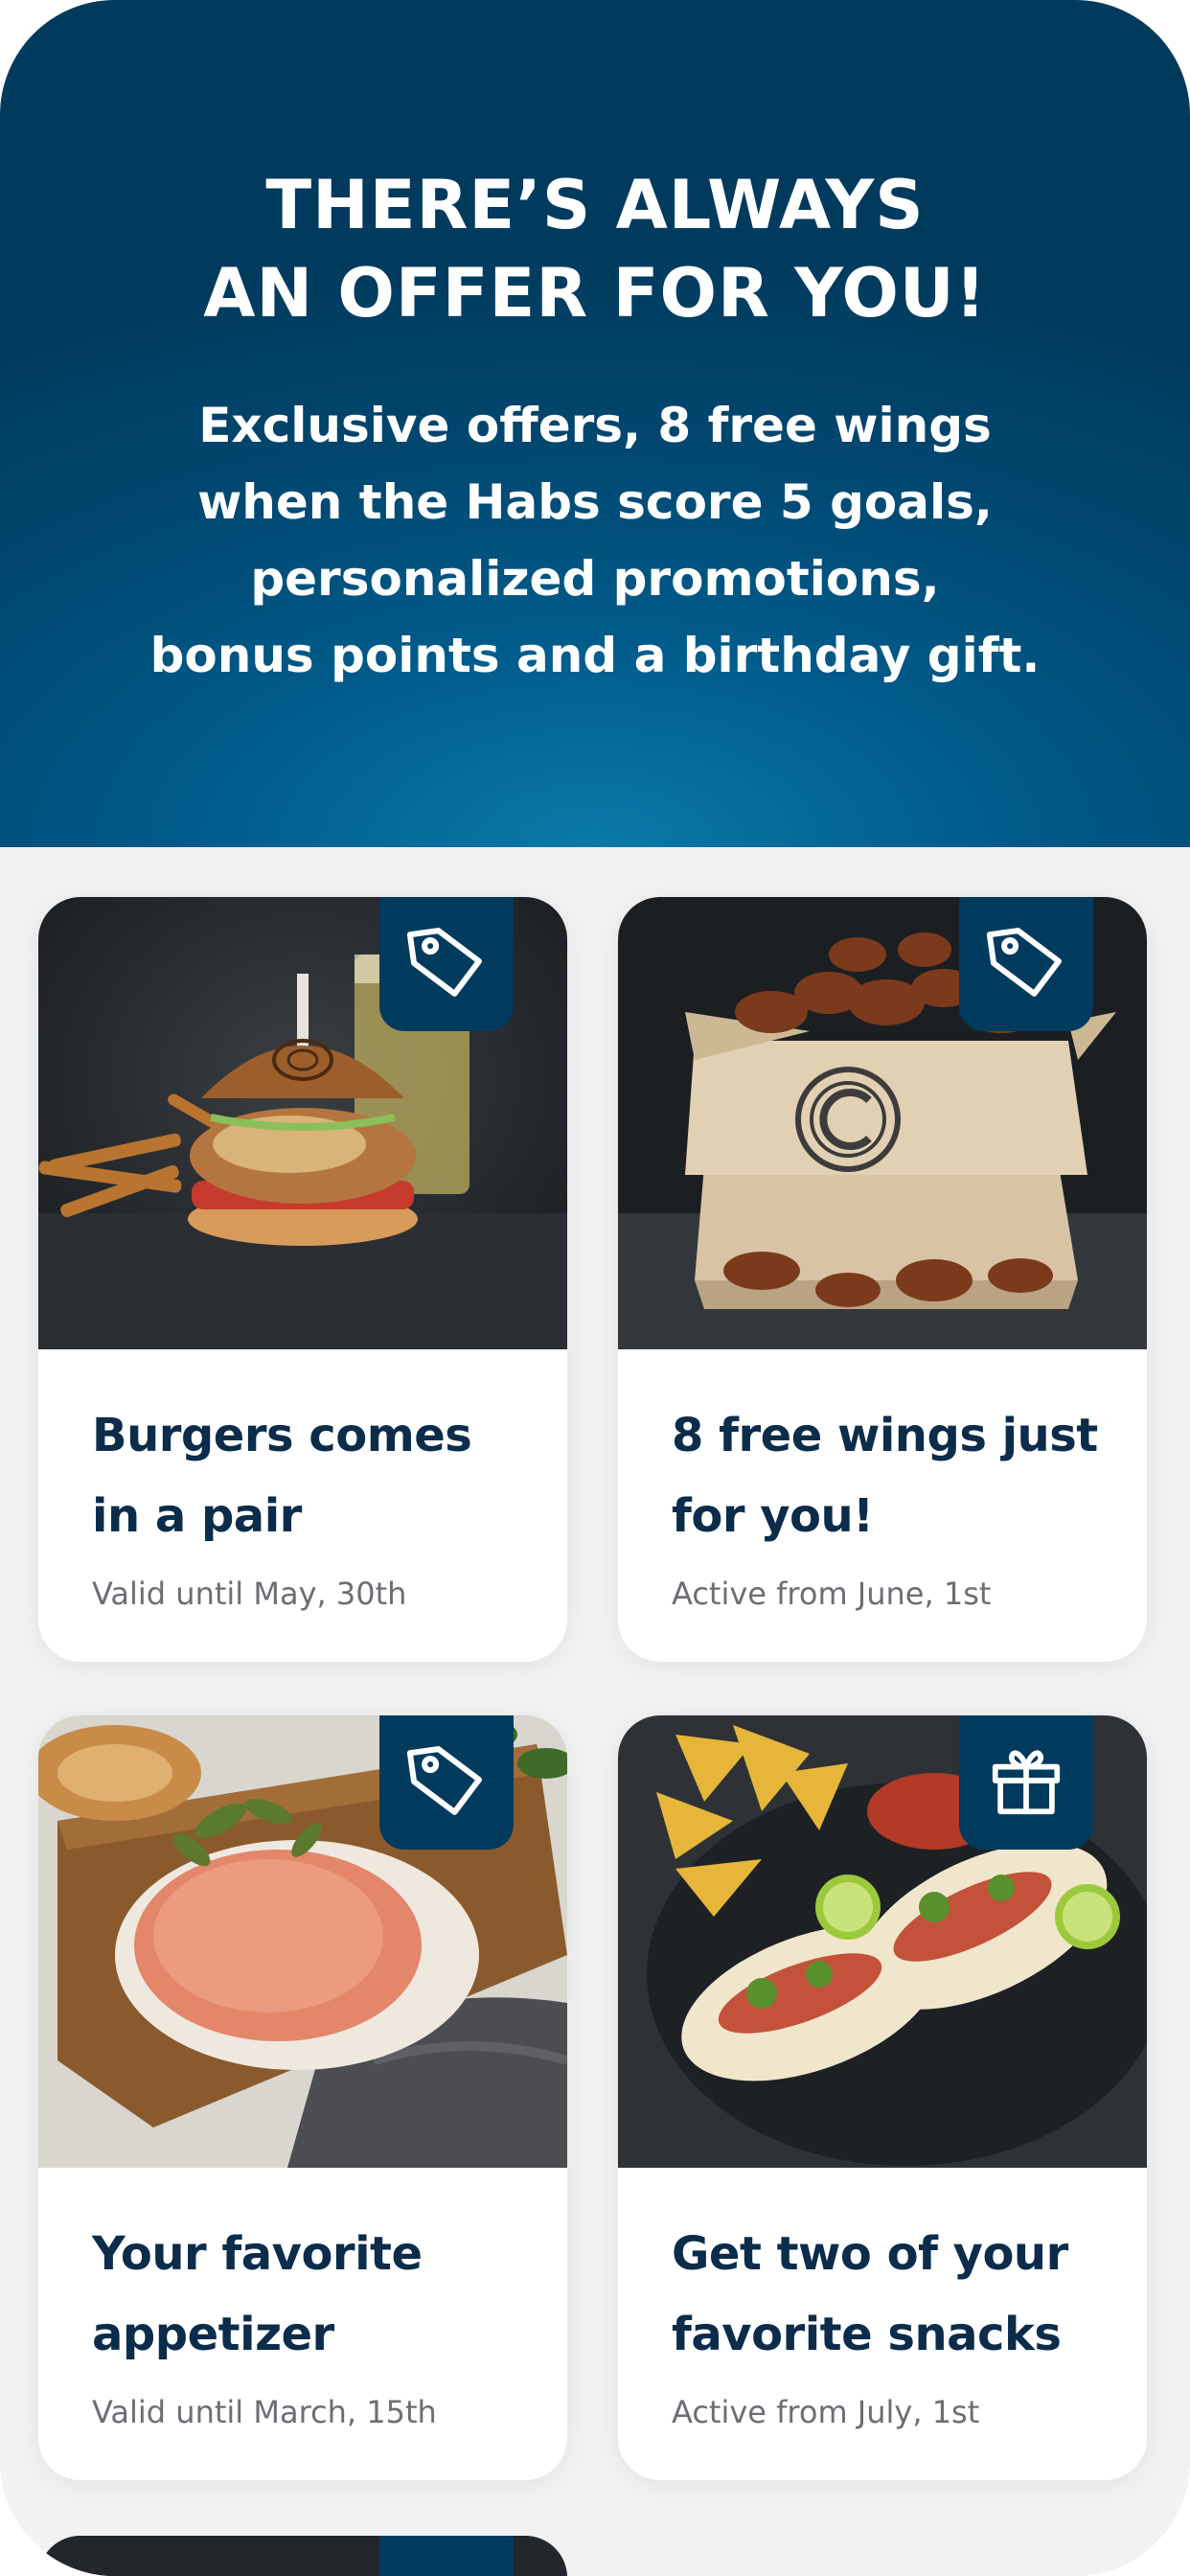  I want to click on gift-icon, so click(1026, 1782).